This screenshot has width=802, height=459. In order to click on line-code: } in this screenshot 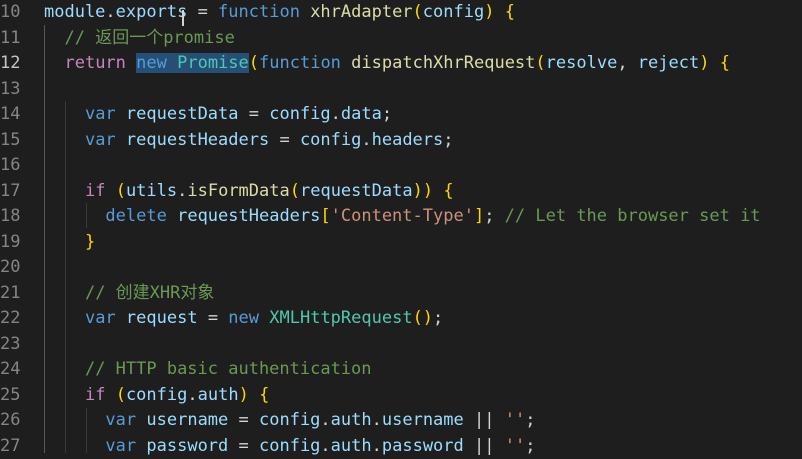, I will do `click(69, 243)`.